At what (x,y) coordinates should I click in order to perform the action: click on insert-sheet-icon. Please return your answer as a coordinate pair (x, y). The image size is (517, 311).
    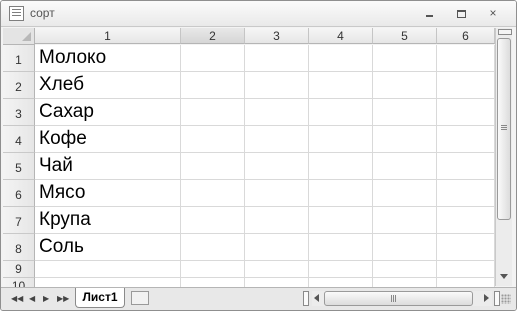
    Looking at the image, I should click on (140, 298).